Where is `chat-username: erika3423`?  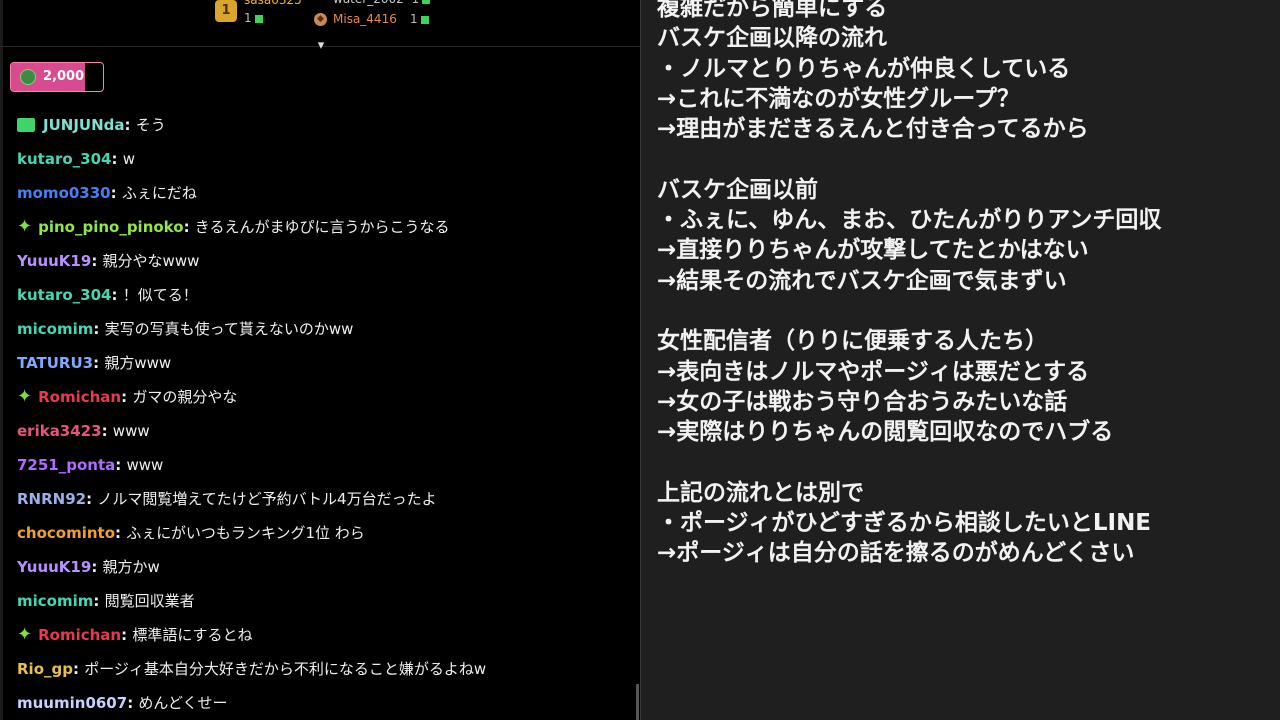 chat-username: erika3423 is located at coordinates (59, 431).